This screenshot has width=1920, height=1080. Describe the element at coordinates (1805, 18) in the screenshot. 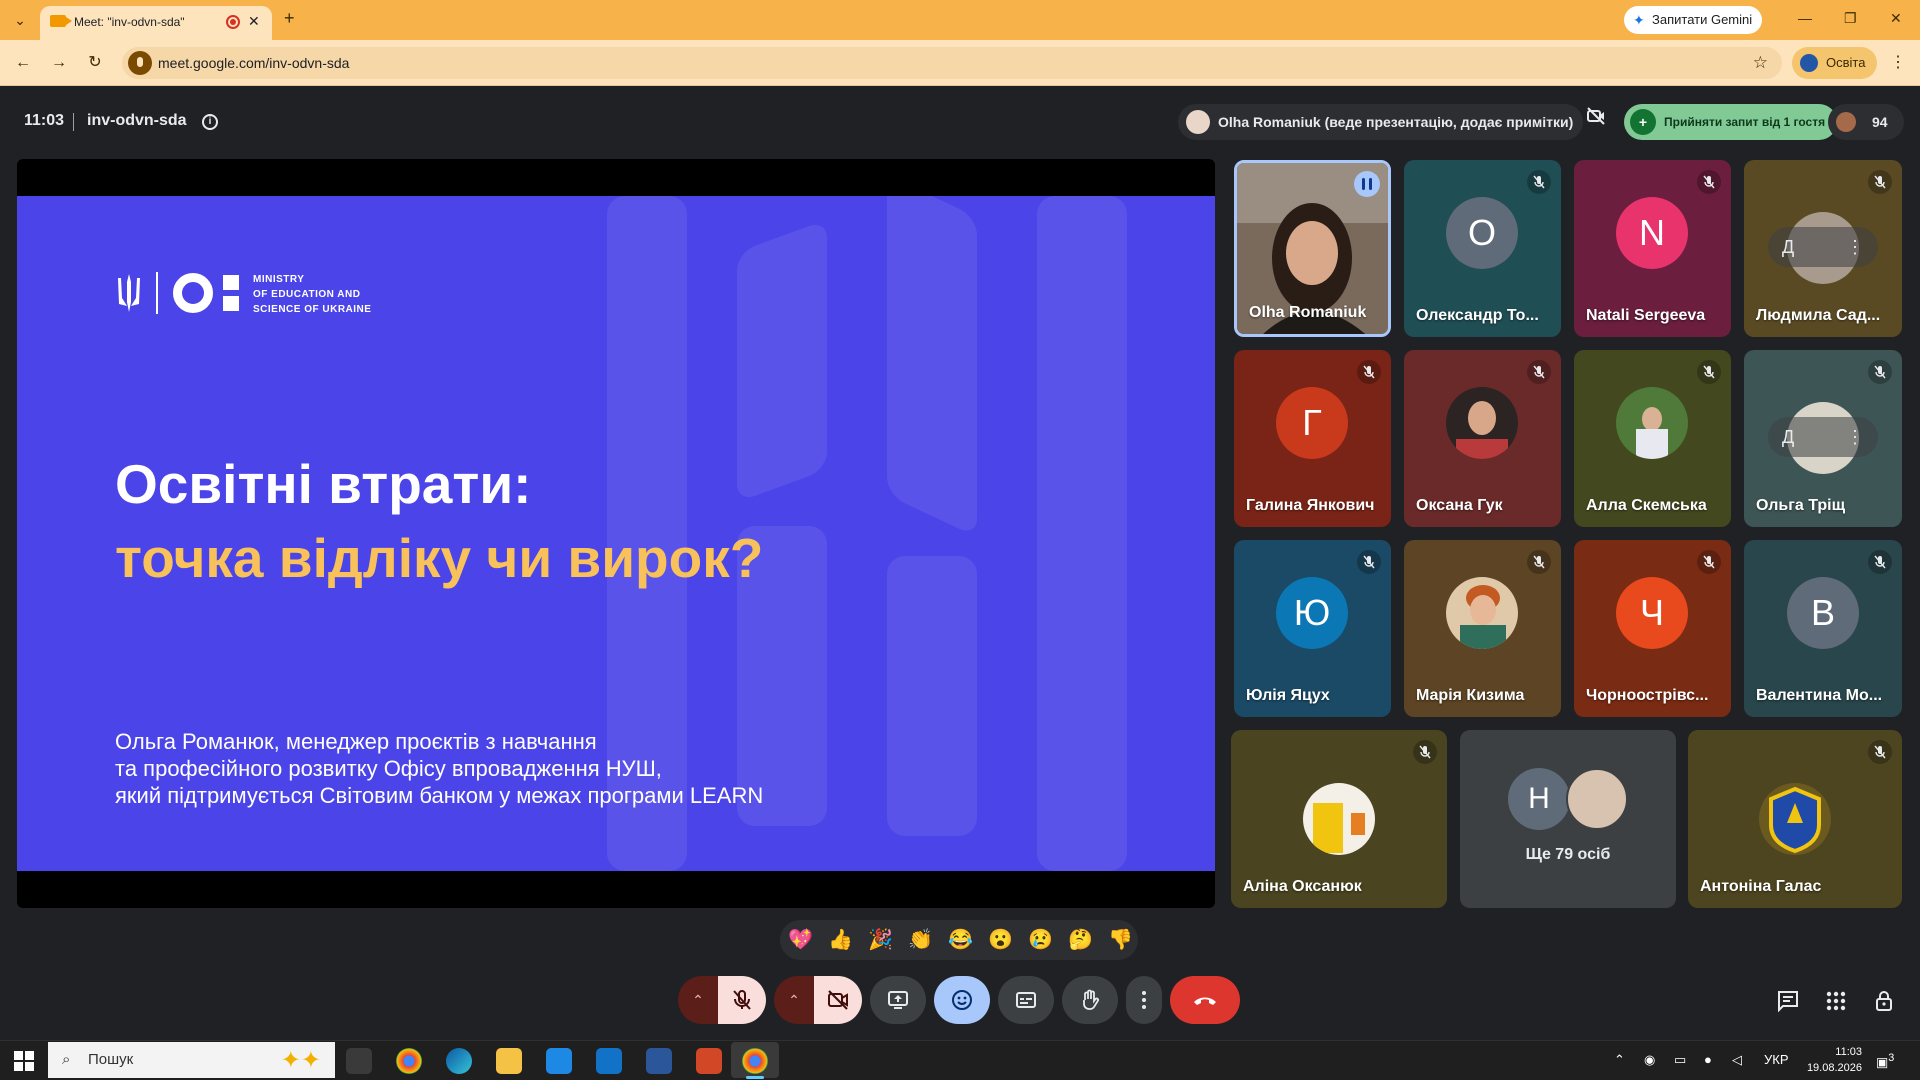

I see `minimize-button: —` at that location.